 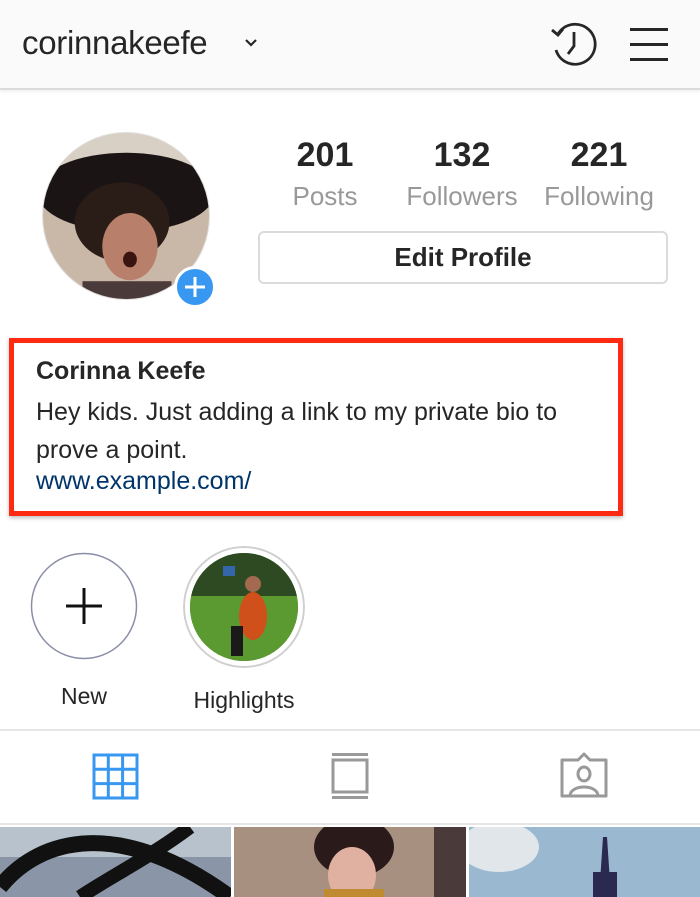 I want to click on highlight-photo, so click(x=244, y=607).